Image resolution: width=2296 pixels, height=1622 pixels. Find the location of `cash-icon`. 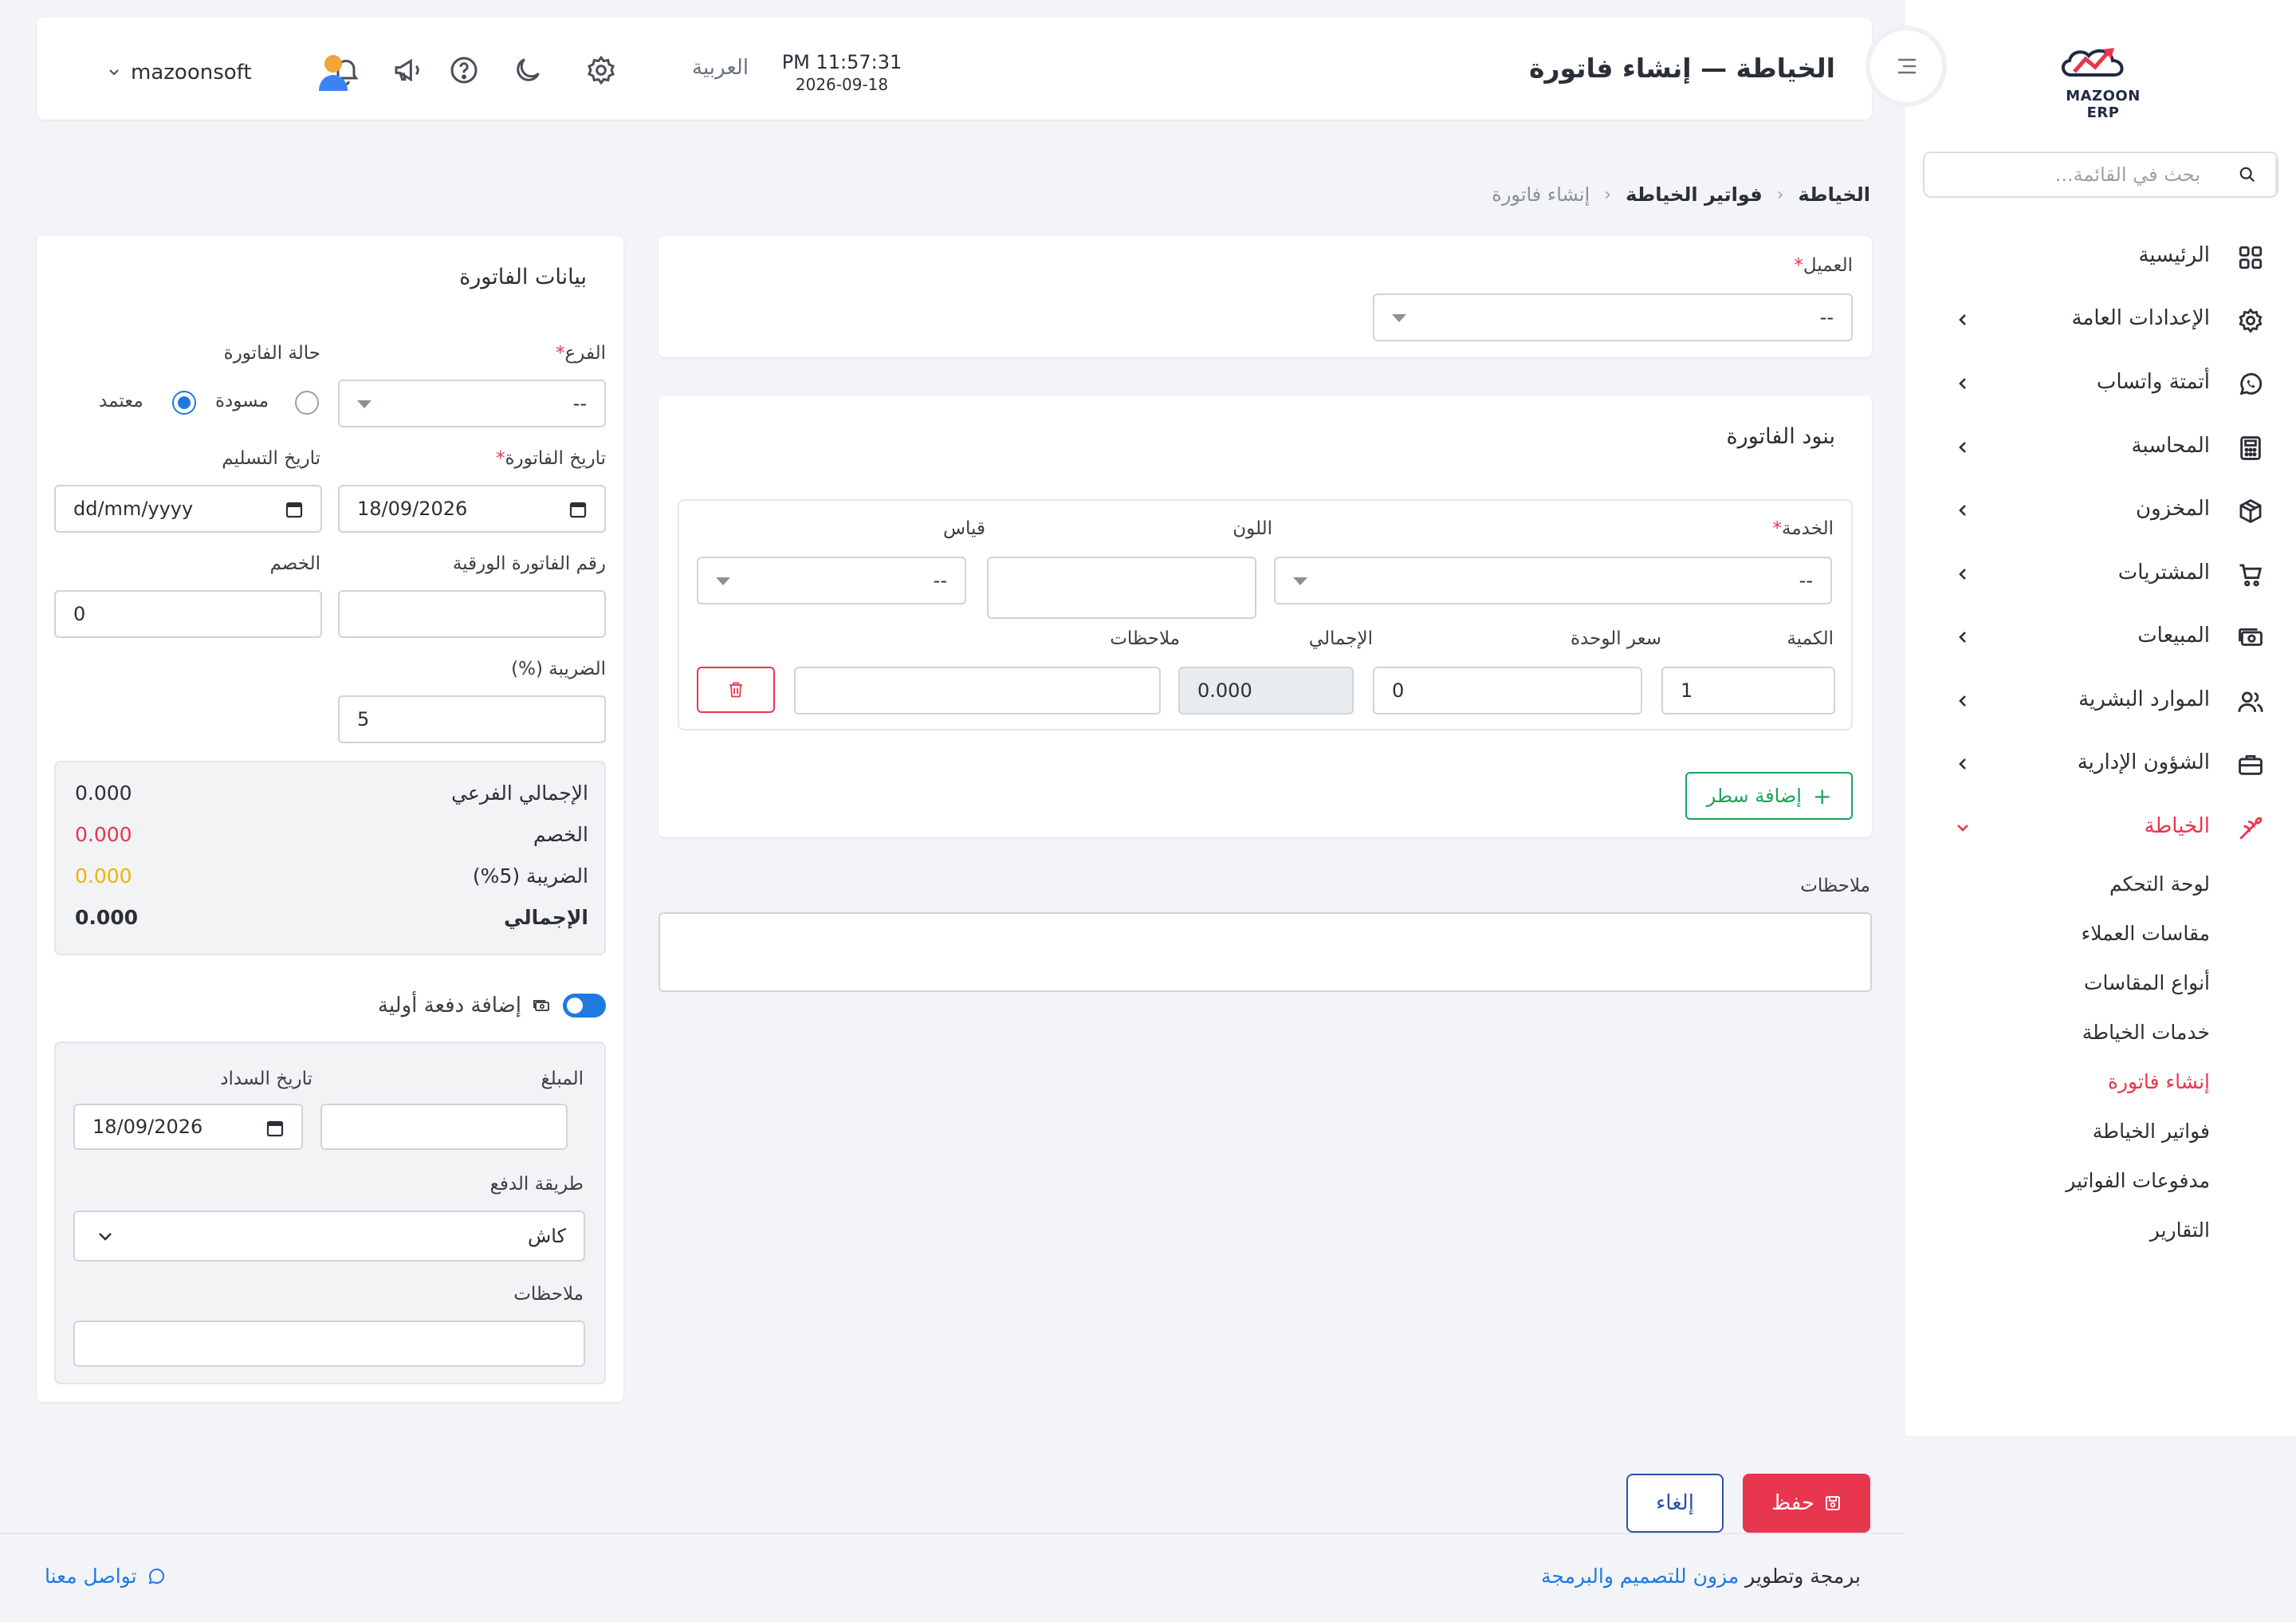

cash-icon is located at coordinates (2250, 638).